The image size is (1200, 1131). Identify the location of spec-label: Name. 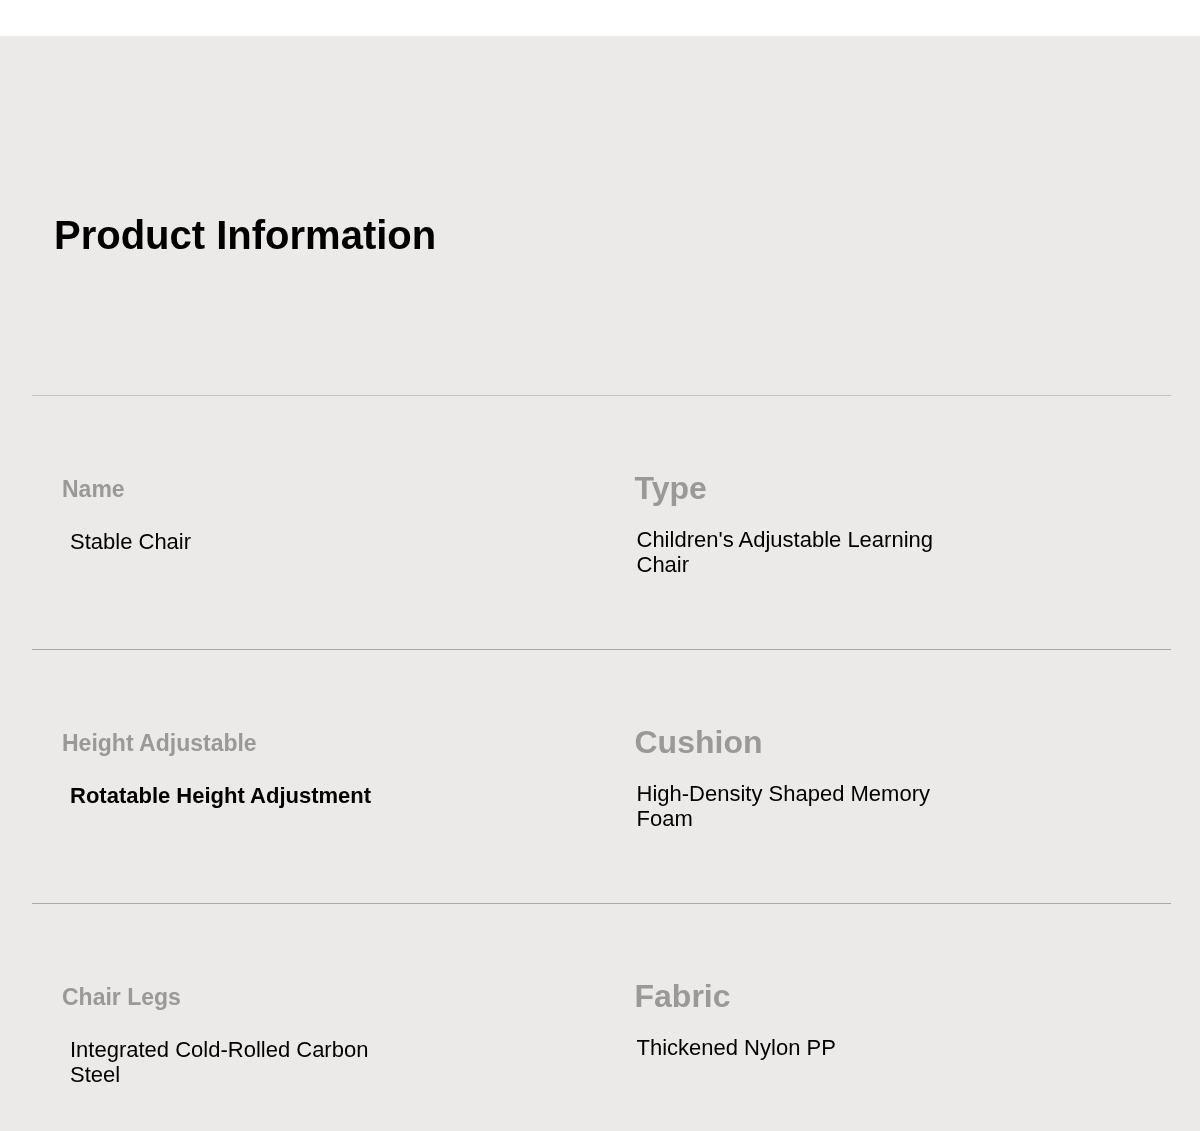
(93, 489).